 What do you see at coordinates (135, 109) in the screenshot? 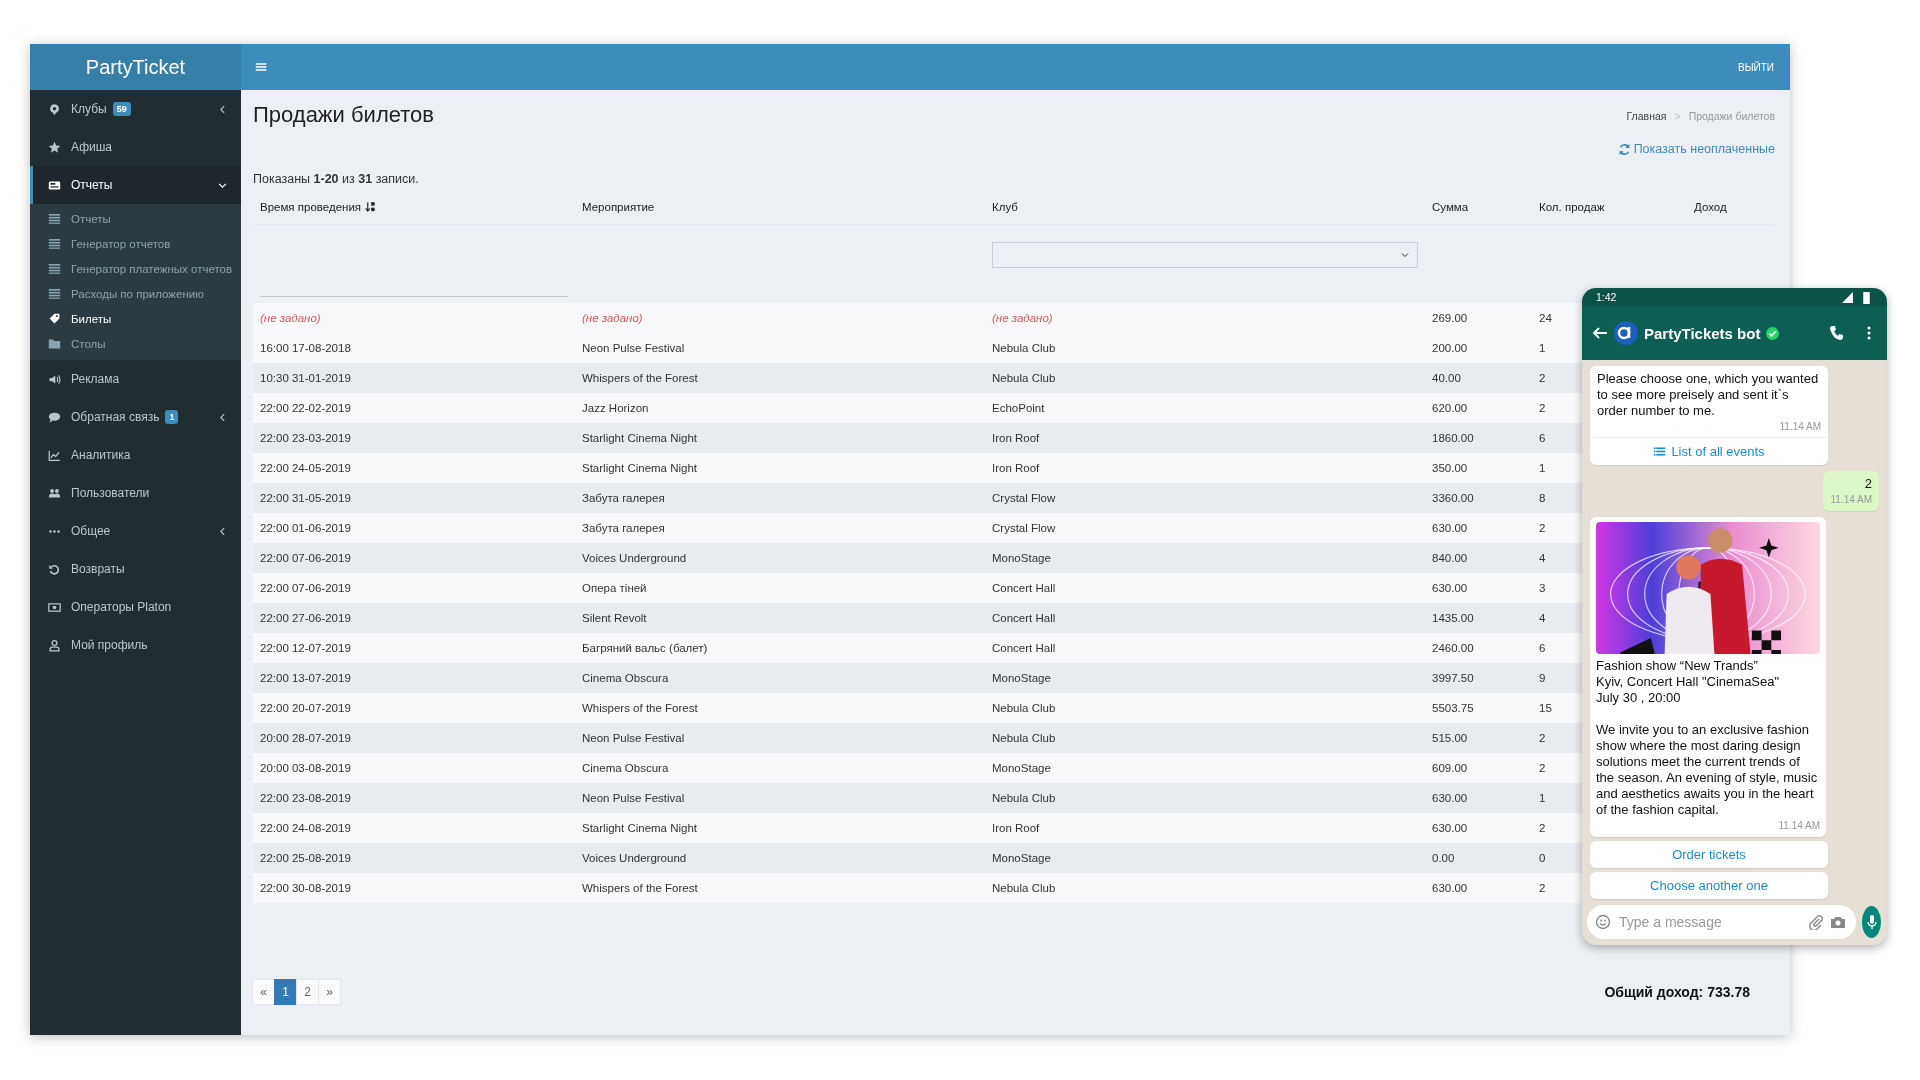
I see `sidebar-item: Клубы 59` at bounding box center [135, 109].